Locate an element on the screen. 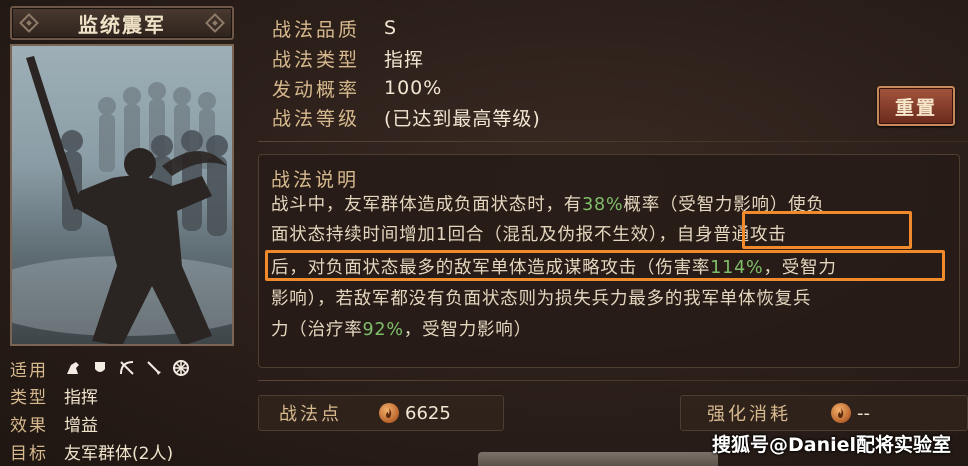 This screenshot has height=466, width=968. quality-row: 战法品质 S is located at coordinates (334, 28).